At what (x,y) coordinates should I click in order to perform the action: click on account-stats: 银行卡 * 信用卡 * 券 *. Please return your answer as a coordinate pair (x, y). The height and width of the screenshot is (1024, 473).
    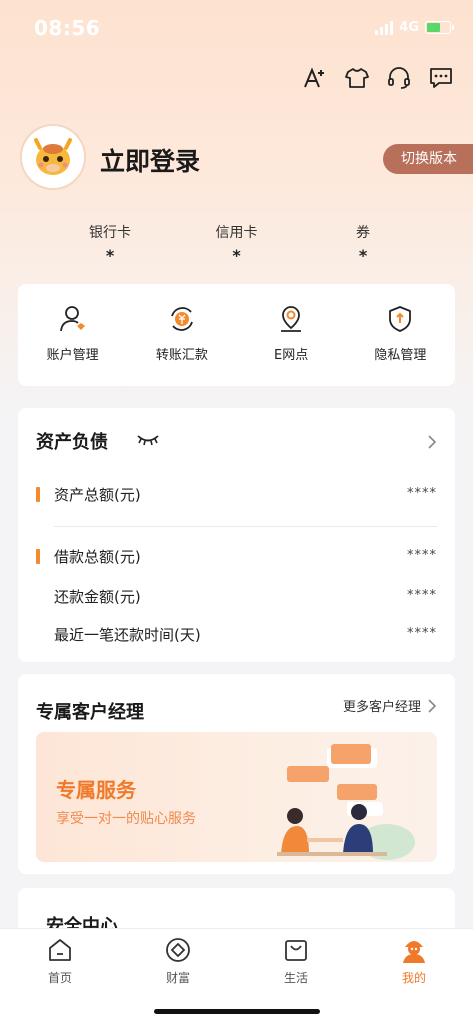
    Looking at the image, I should click on (236, 243).